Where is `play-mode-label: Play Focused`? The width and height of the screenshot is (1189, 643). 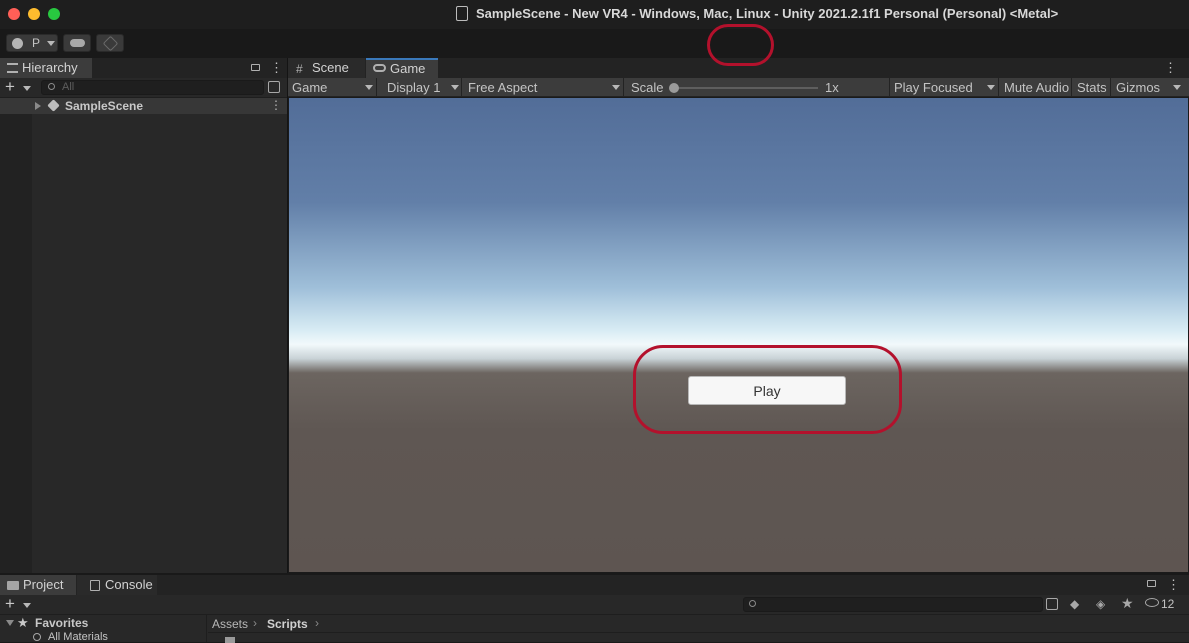 play-mode-label: Play Focused is located at coordinates (933, 87).